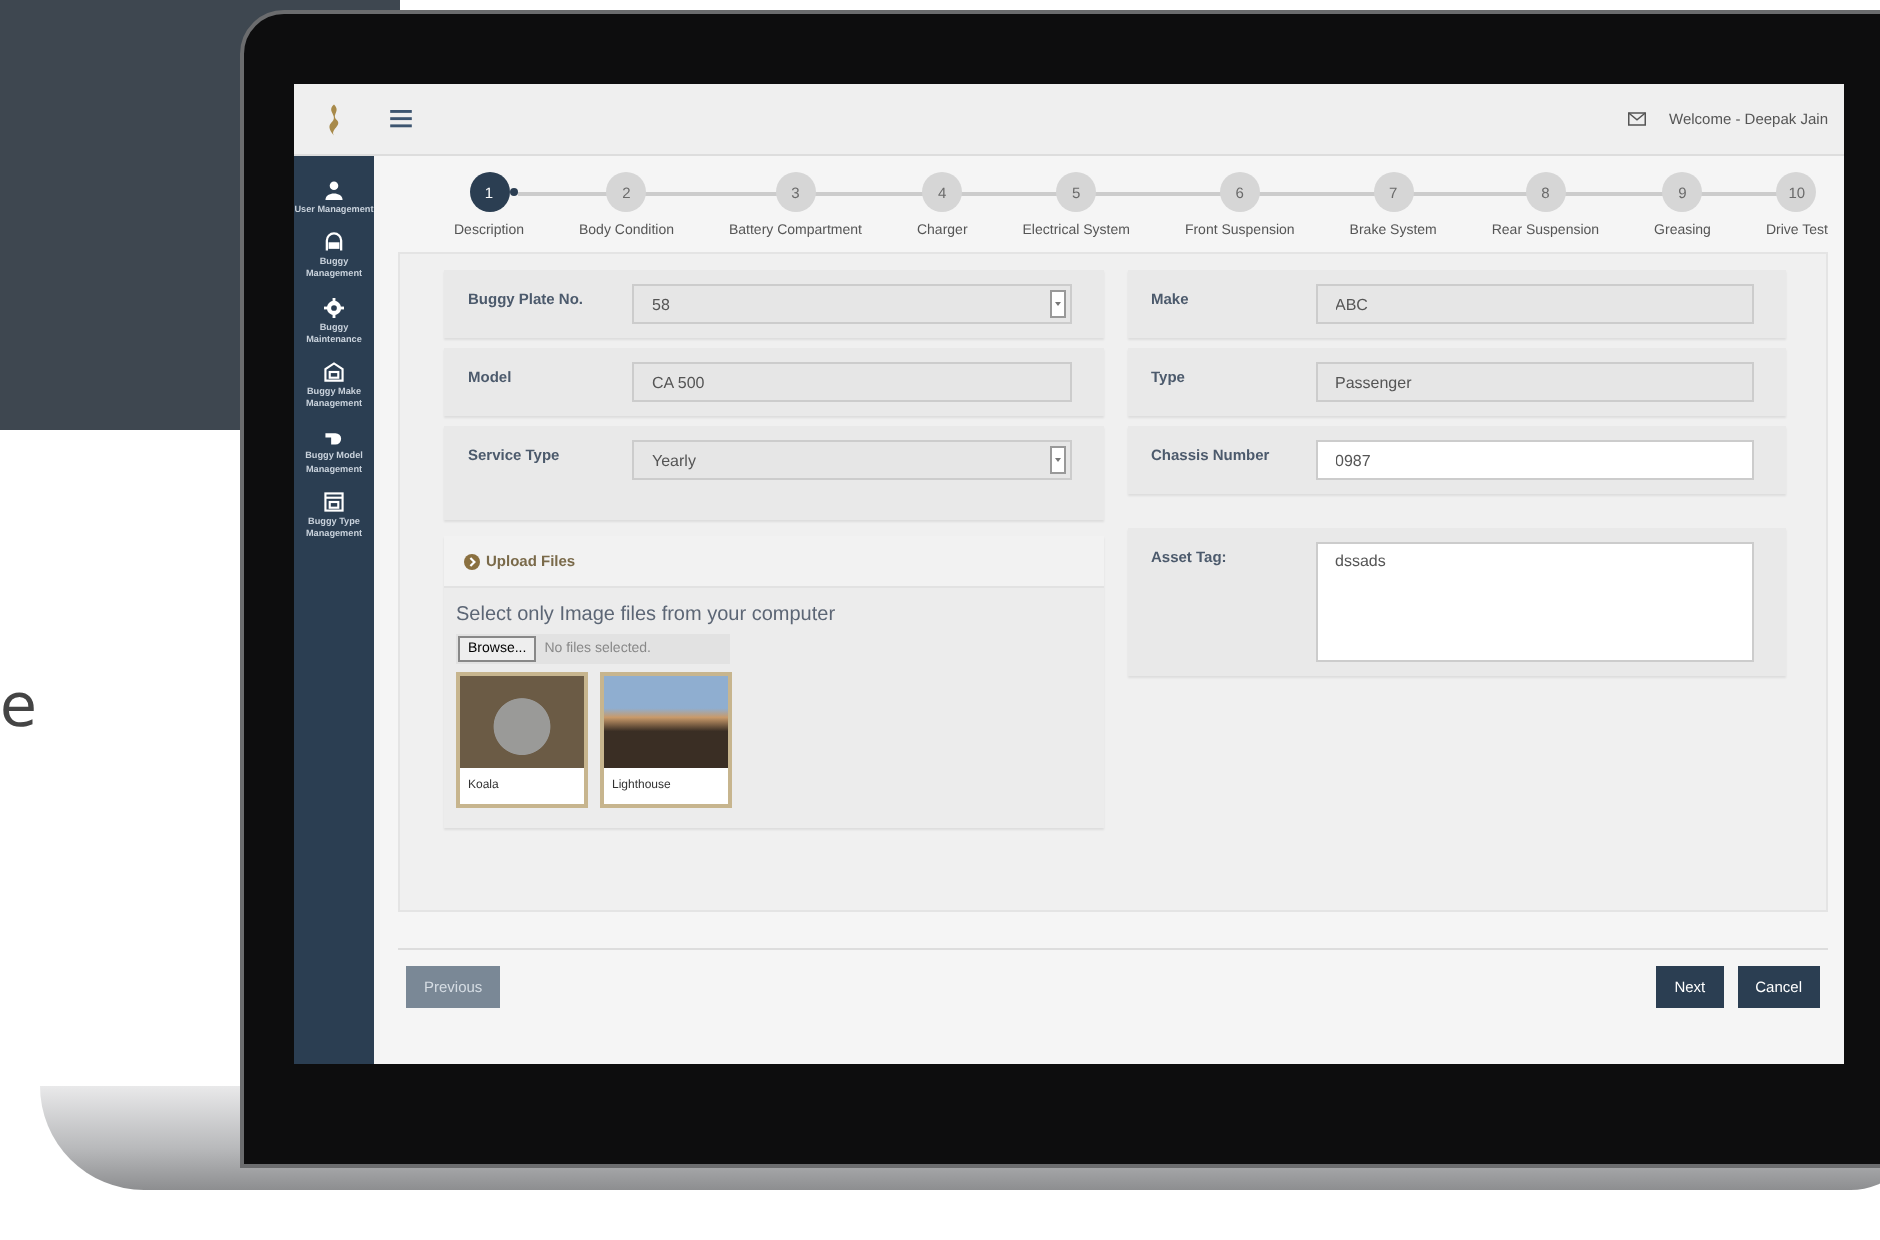 This screenshot has width=1880, height=1240. Describe the element at coordinates (334, 307) in the screenshot. I see `gear-icon` at that location.